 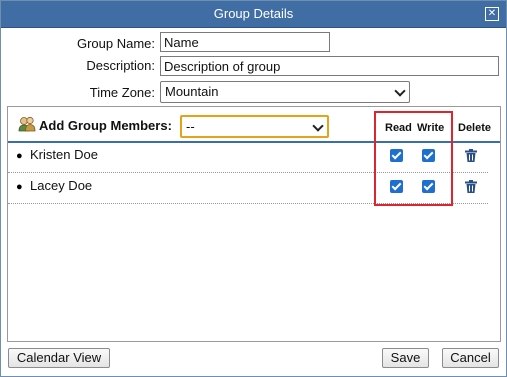 I want to click on dialog-title: Group Details, so click(x=253, y=13).